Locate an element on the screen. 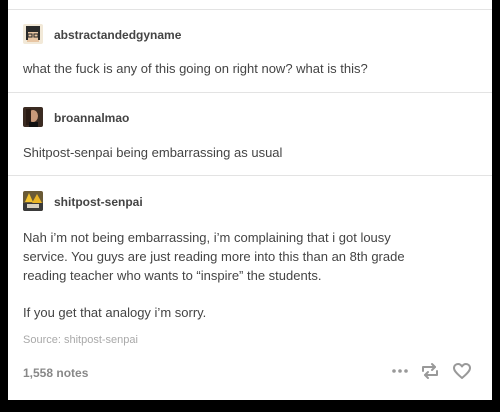 The width and height of the screenshot is (500, 412). post-actions is located at coordinates (432, 371).